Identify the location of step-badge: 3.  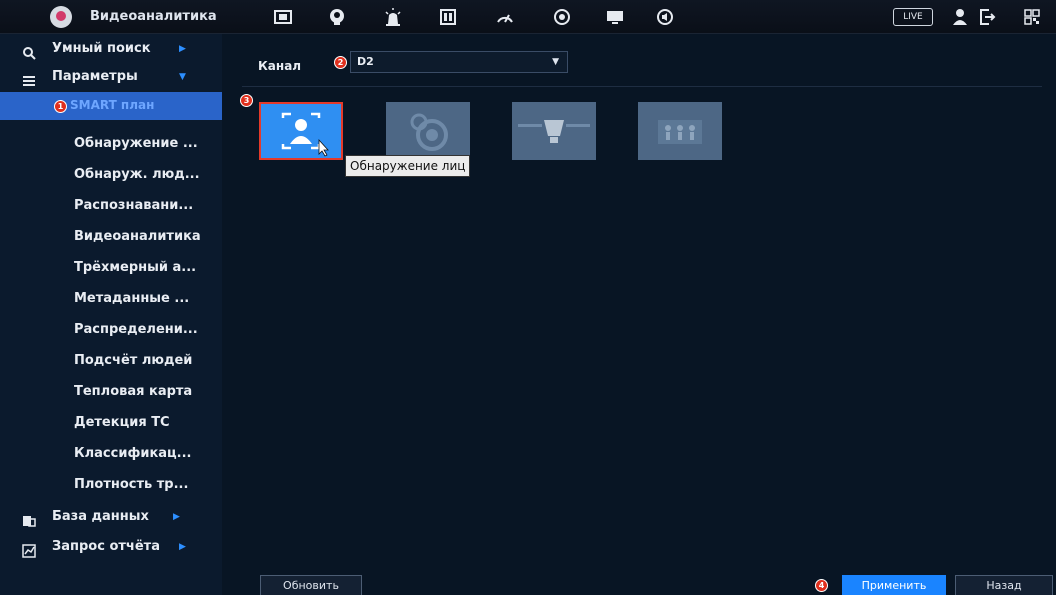
(246, 100).